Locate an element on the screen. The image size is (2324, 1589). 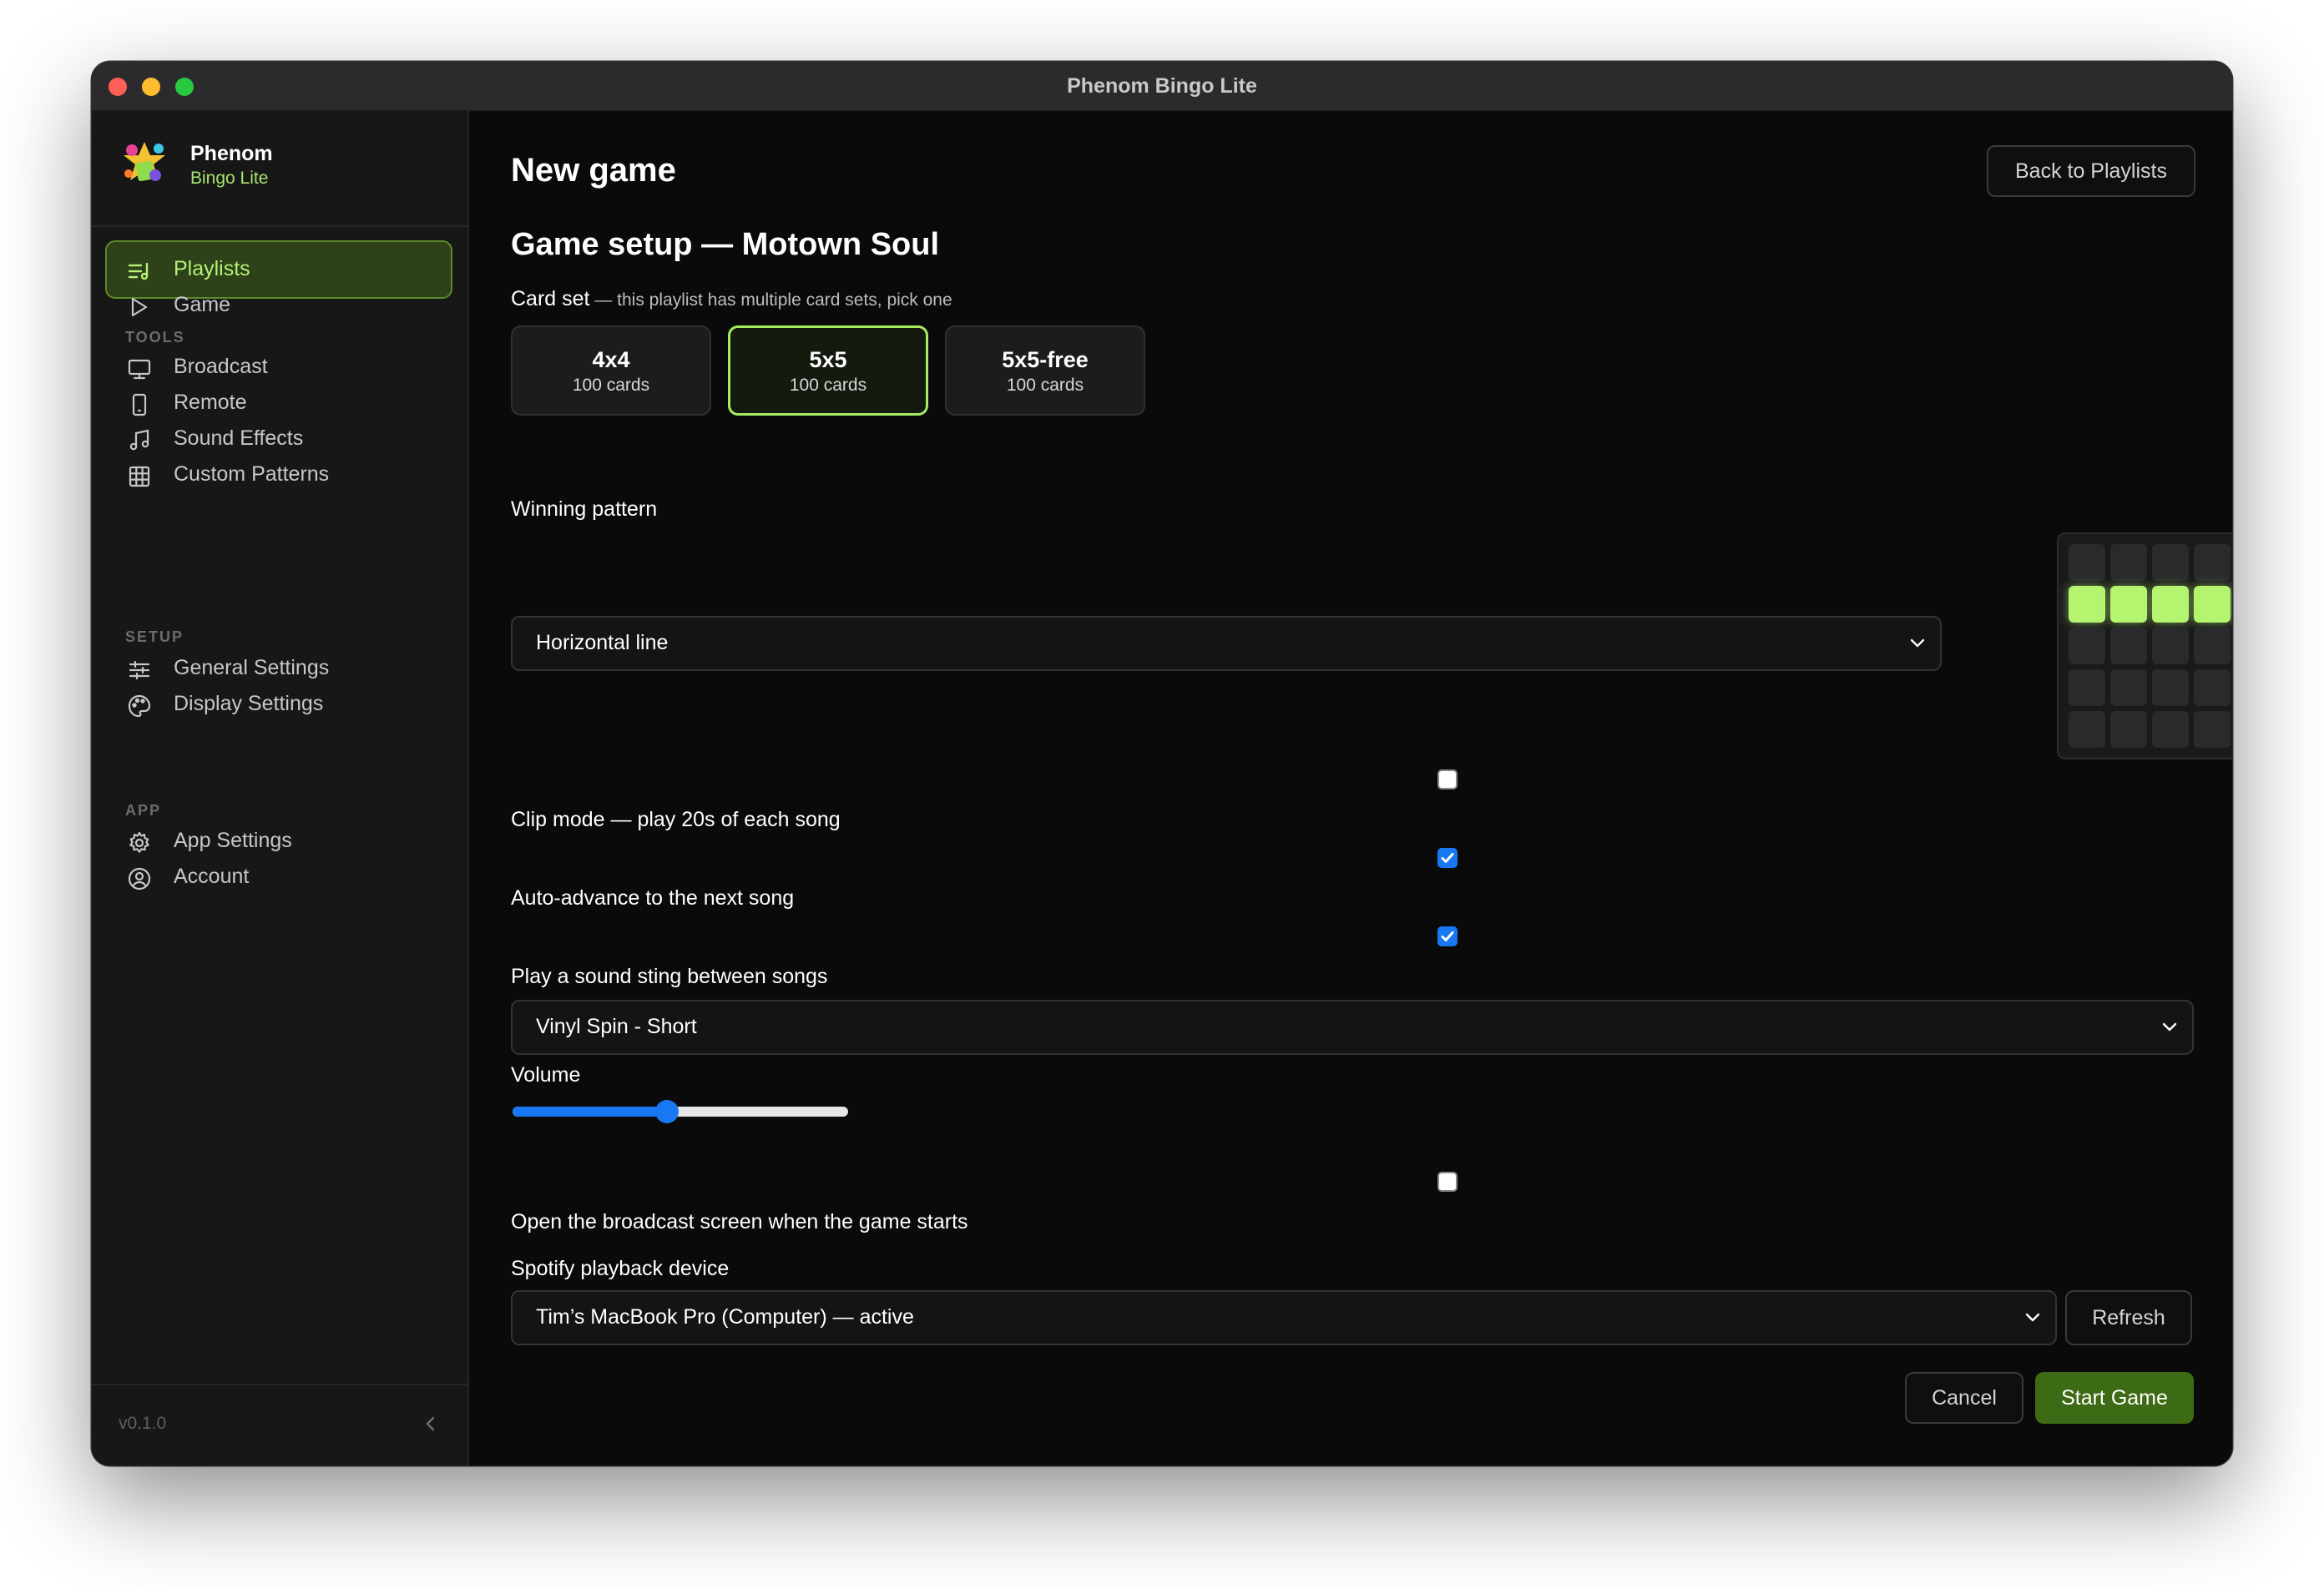
window-title: Phenom Bingo Lite is located at coordinates (1162, 86).